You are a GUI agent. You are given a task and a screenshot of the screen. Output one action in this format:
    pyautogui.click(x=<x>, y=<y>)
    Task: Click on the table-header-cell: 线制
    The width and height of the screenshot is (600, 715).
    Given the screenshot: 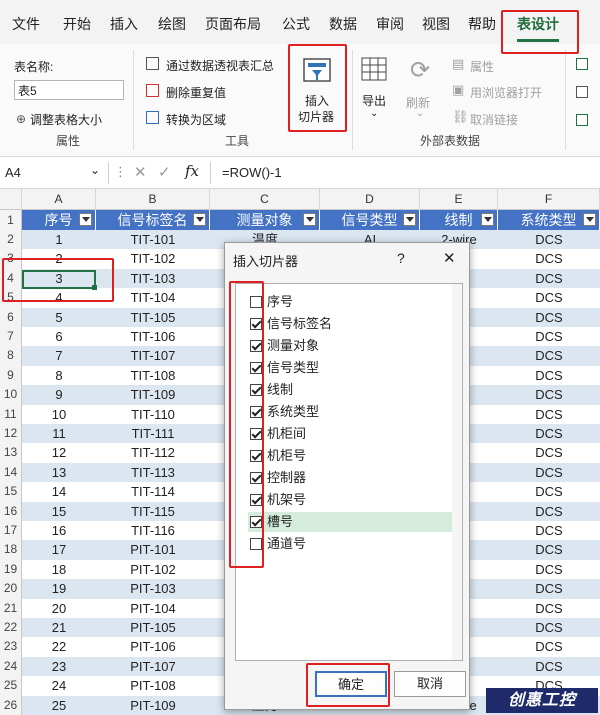 What is the action you would take?
    pyautogui.click(x=459, y=220)
    